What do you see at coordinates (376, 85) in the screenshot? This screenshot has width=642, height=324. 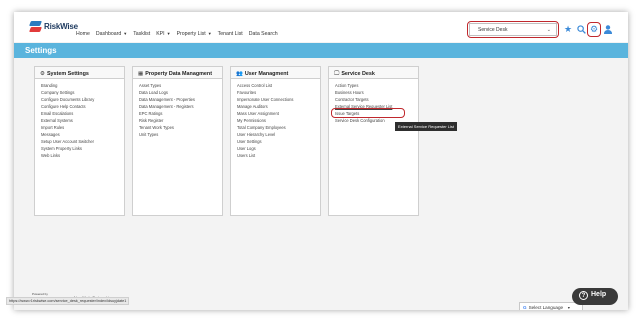 I see `link-action-types: Action Types` at bounding box center [376, 85].